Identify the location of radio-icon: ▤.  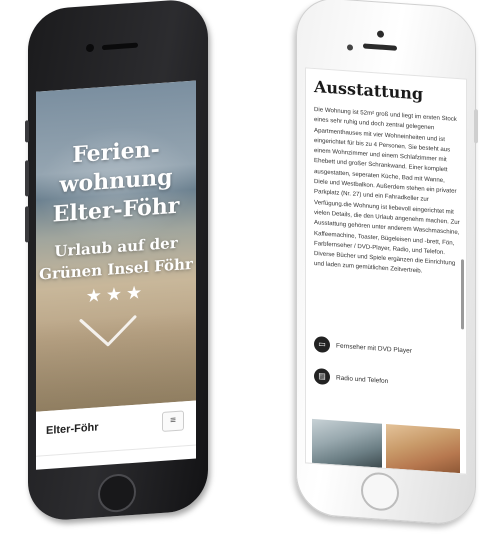
(322, 376).